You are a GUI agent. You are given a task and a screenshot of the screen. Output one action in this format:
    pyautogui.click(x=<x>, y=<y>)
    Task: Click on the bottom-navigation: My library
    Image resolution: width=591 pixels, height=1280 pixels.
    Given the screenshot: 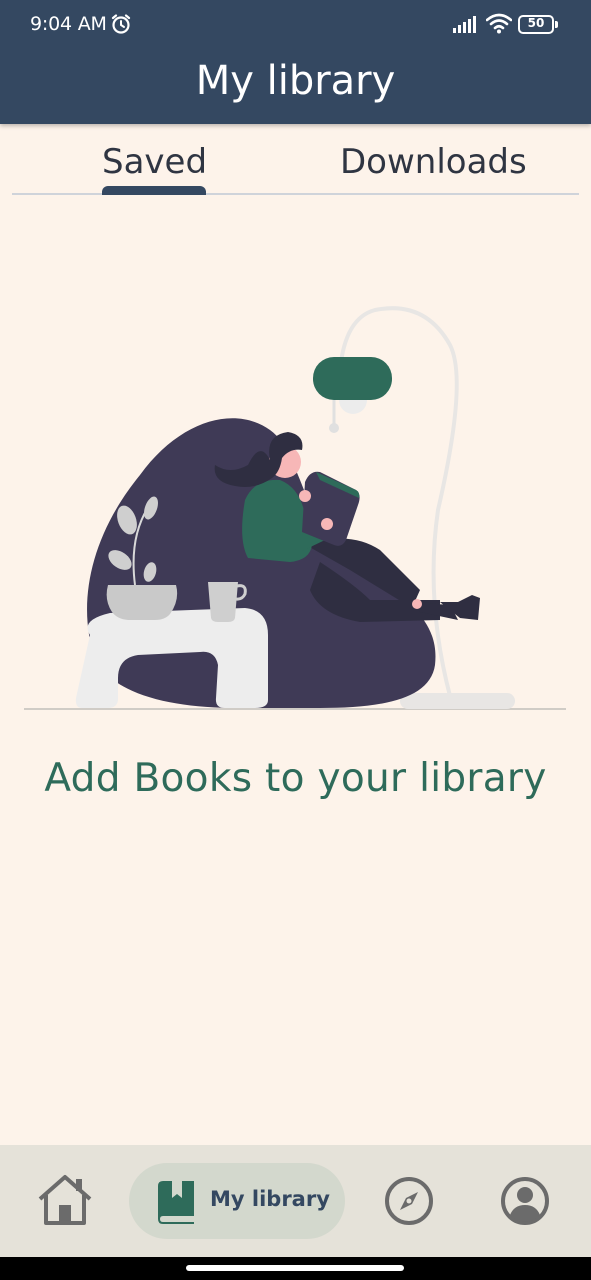 What is the action you would take?
    pyautogui.click(x=295, y=1201)
    